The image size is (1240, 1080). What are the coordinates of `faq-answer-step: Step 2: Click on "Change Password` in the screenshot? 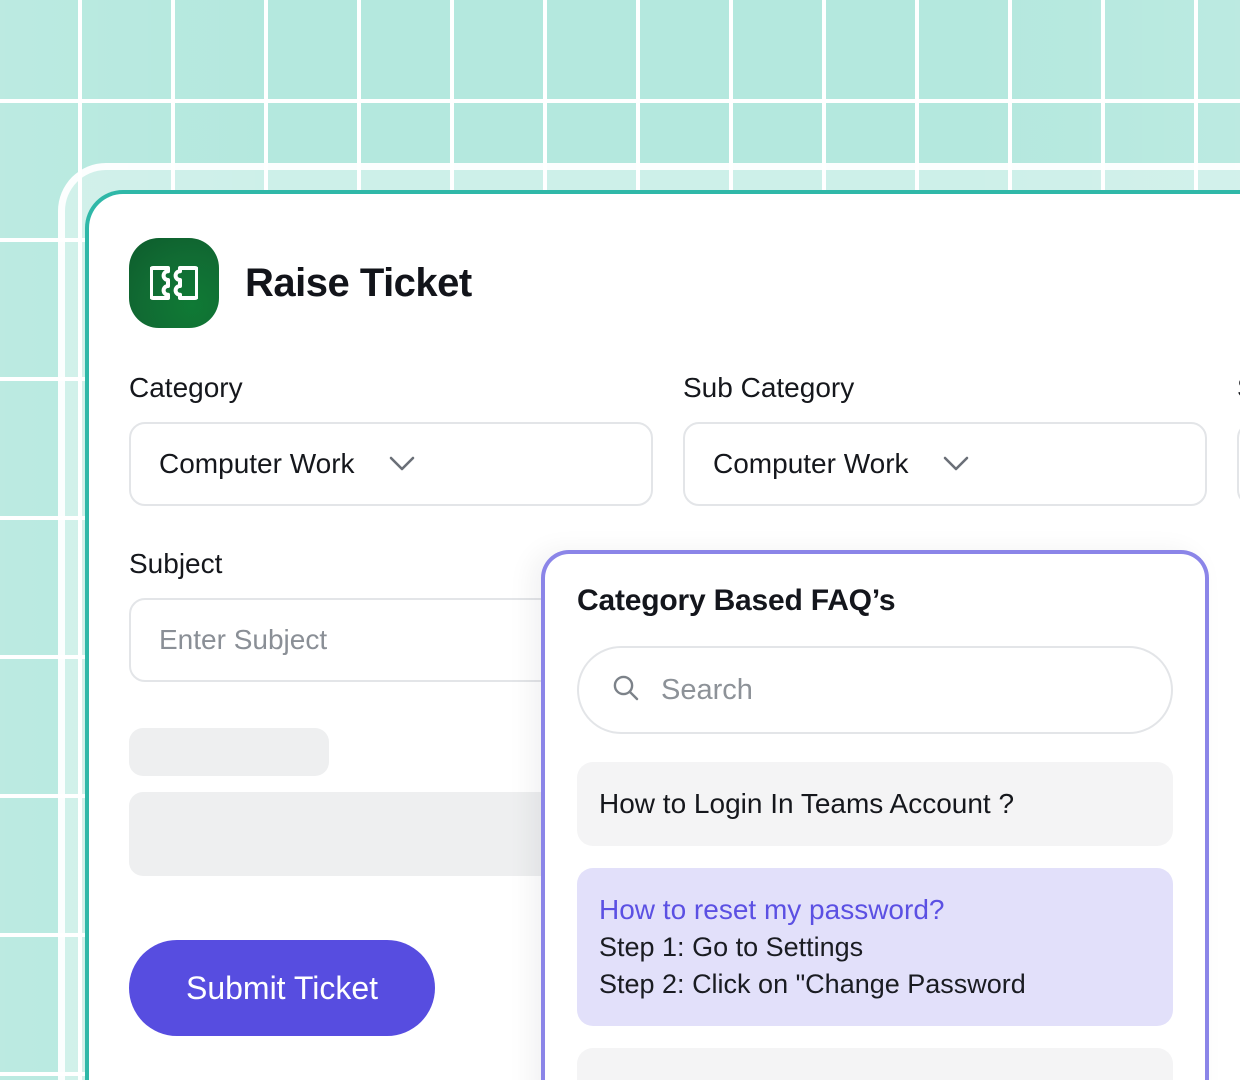 It's located at (812, 984).